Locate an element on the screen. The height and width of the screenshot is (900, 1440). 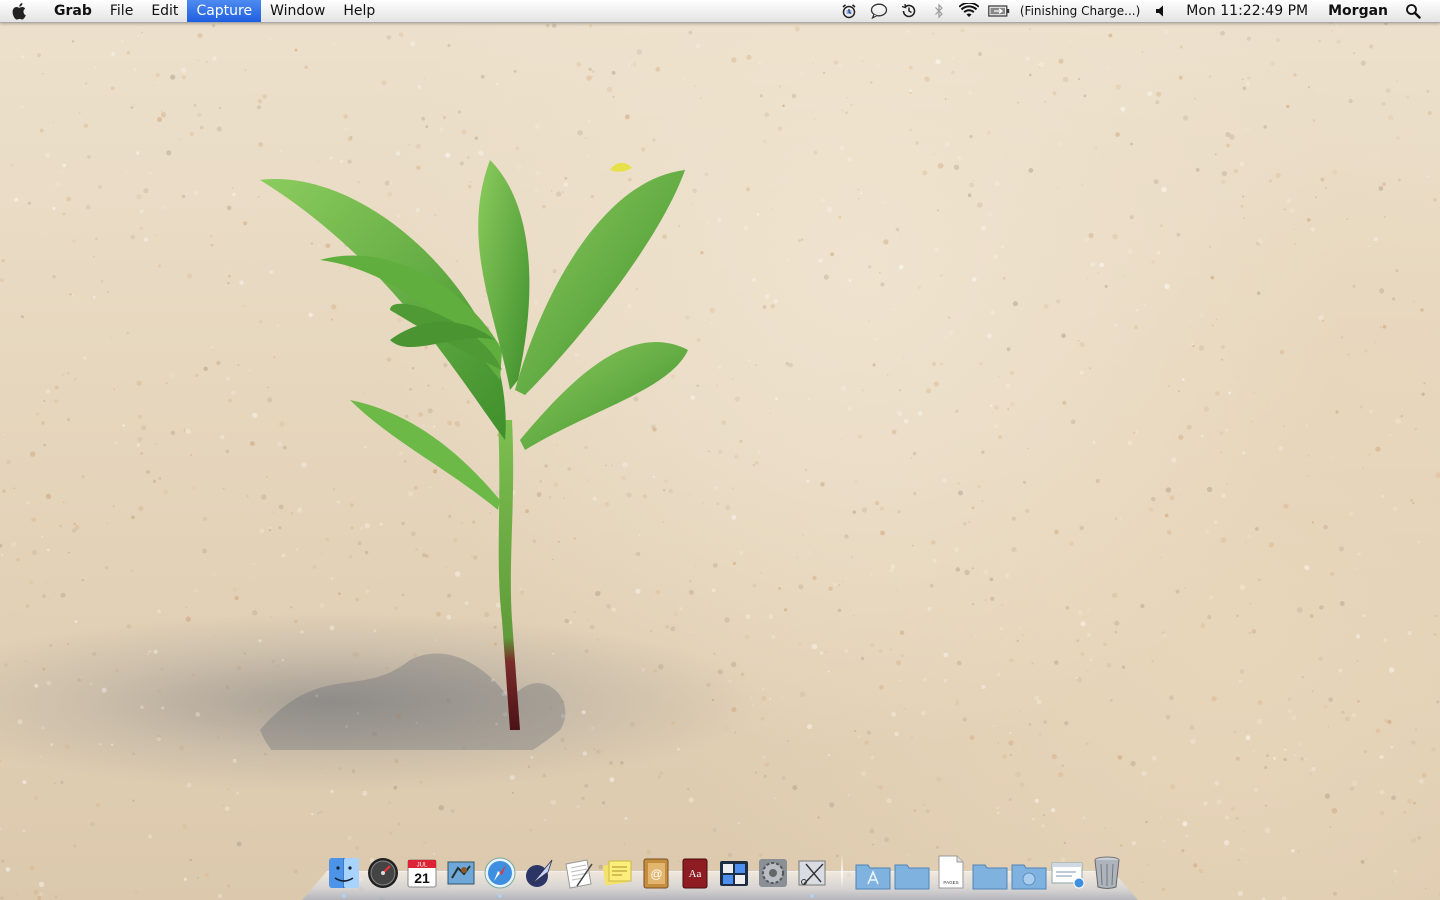
dashboard-icon is located at coordinates (382, 873).